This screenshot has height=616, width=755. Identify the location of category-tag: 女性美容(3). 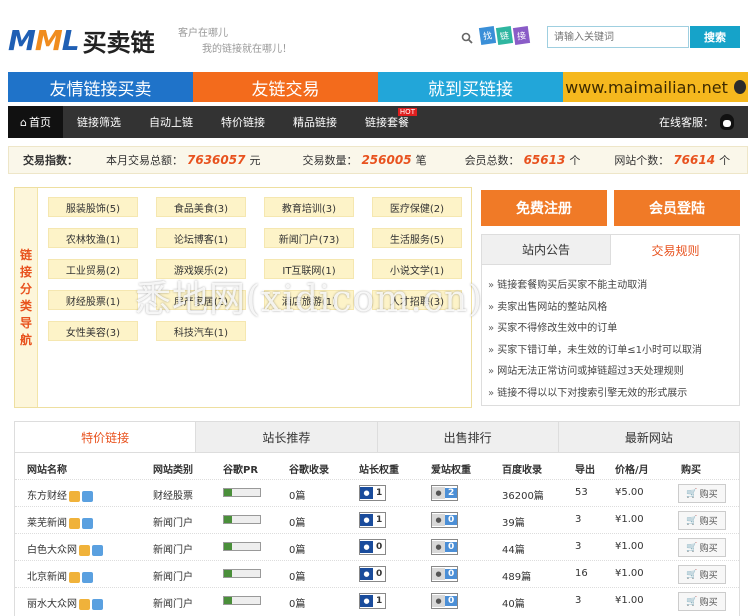
(93, 331).